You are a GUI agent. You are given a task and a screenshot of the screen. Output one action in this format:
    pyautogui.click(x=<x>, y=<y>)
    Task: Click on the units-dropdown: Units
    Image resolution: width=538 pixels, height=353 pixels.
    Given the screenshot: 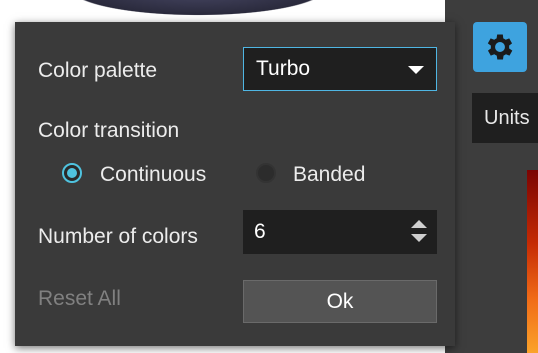 What is the action you would take?
    pyautogui.click(x=505, y=118)
    